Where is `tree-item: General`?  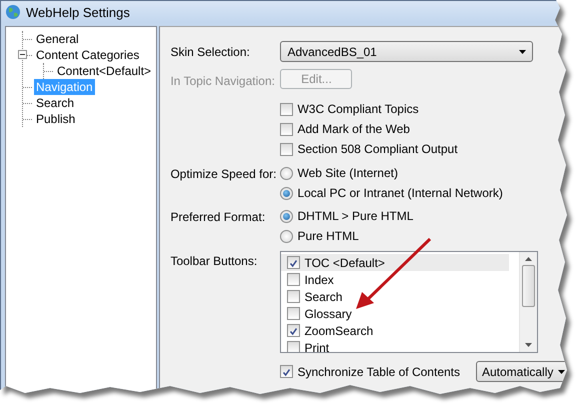 tree-item: General is located at coordinates (57, 39).